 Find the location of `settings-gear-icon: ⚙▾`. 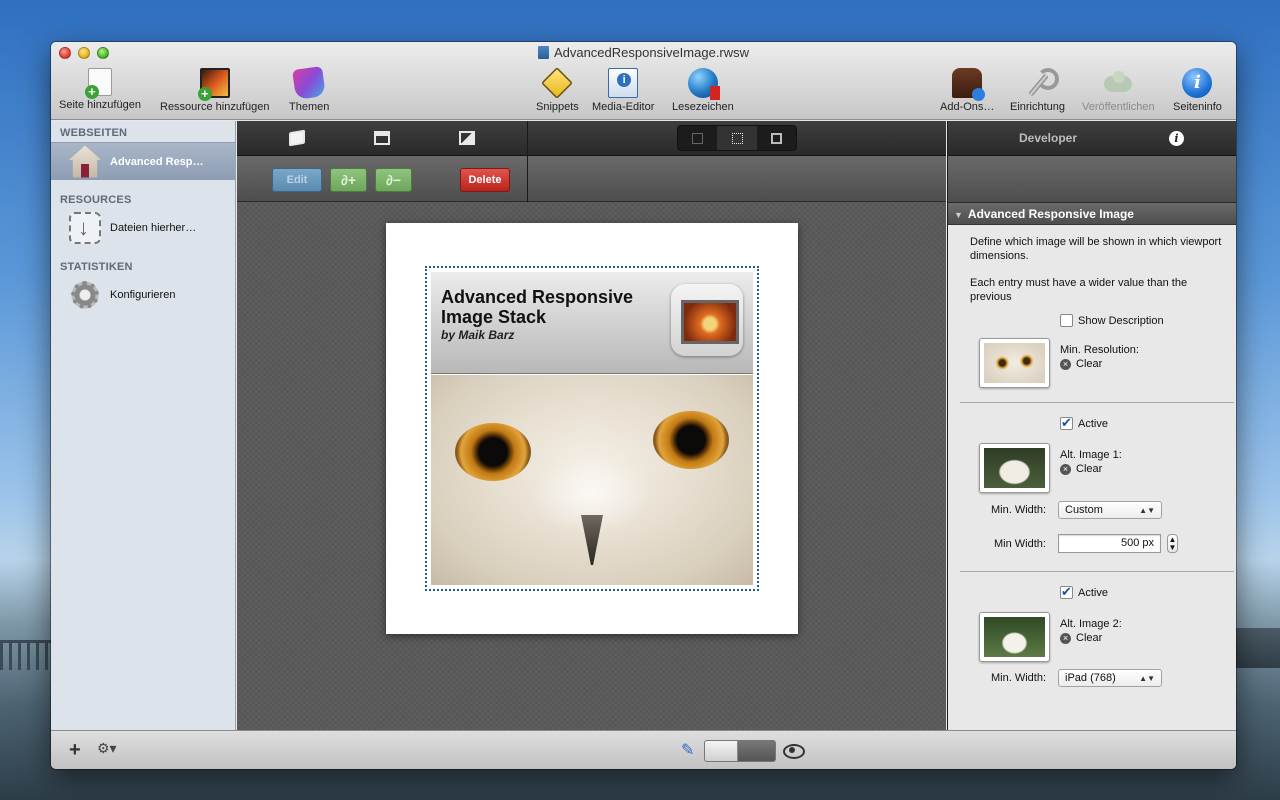

settings-gear-icon: ⚙▾ is located at coordinates (107, 748).